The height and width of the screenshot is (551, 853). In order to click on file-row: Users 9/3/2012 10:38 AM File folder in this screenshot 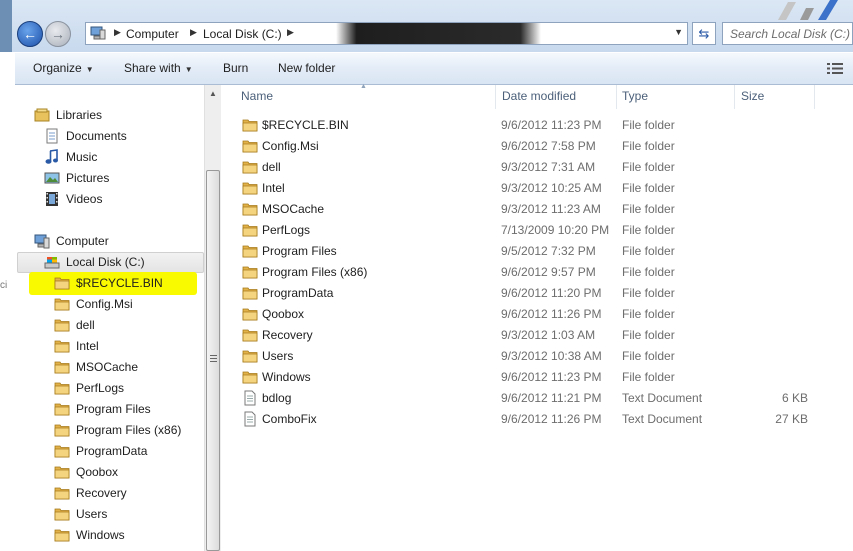, I will do `click(537, 356)`.